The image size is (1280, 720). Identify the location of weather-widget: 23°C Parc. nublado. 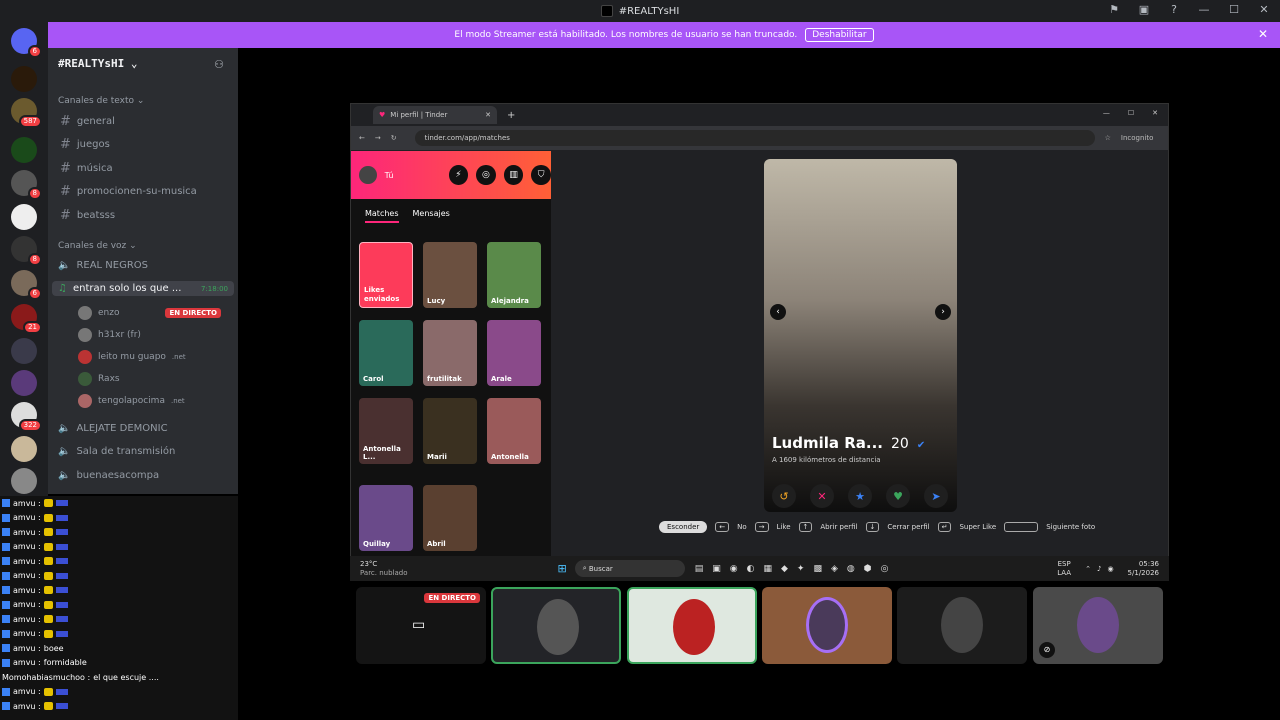
(384, 569).